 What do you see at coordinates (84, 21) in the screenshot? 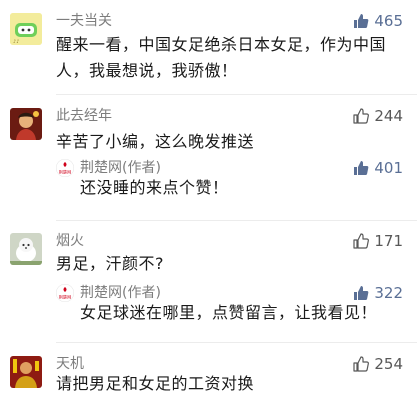
I see `user-name: 一夫当关` at bounding box center [84, 21].